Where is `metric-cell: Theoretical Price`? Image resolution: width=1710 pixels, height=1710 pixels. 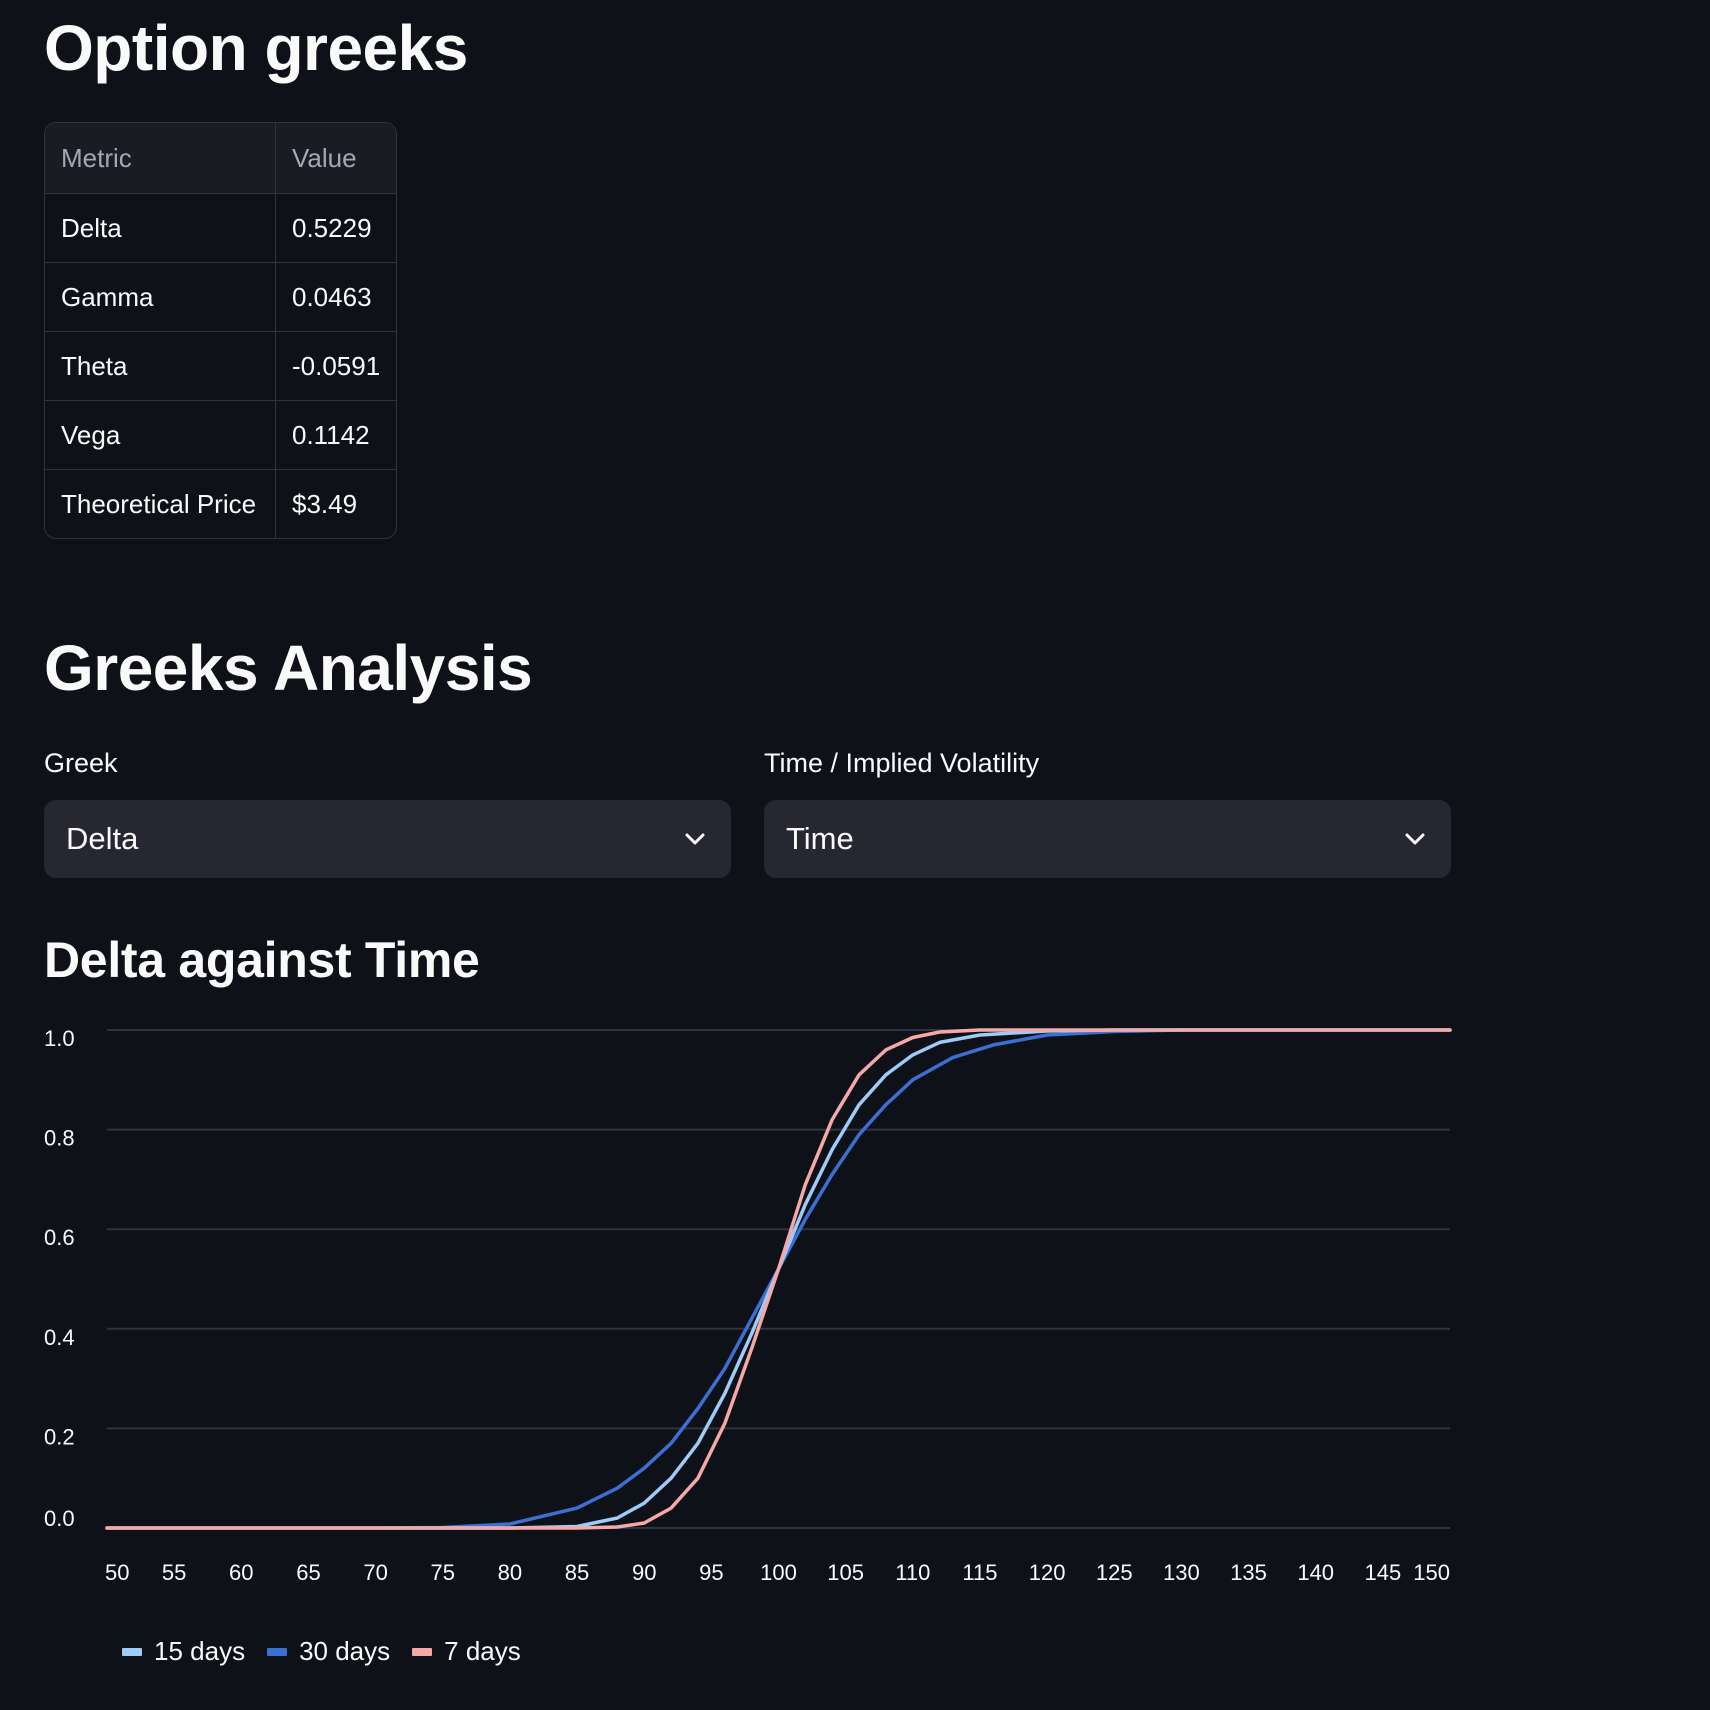
metric-cell: Theoretical Price is located at coordinates (160, 504).